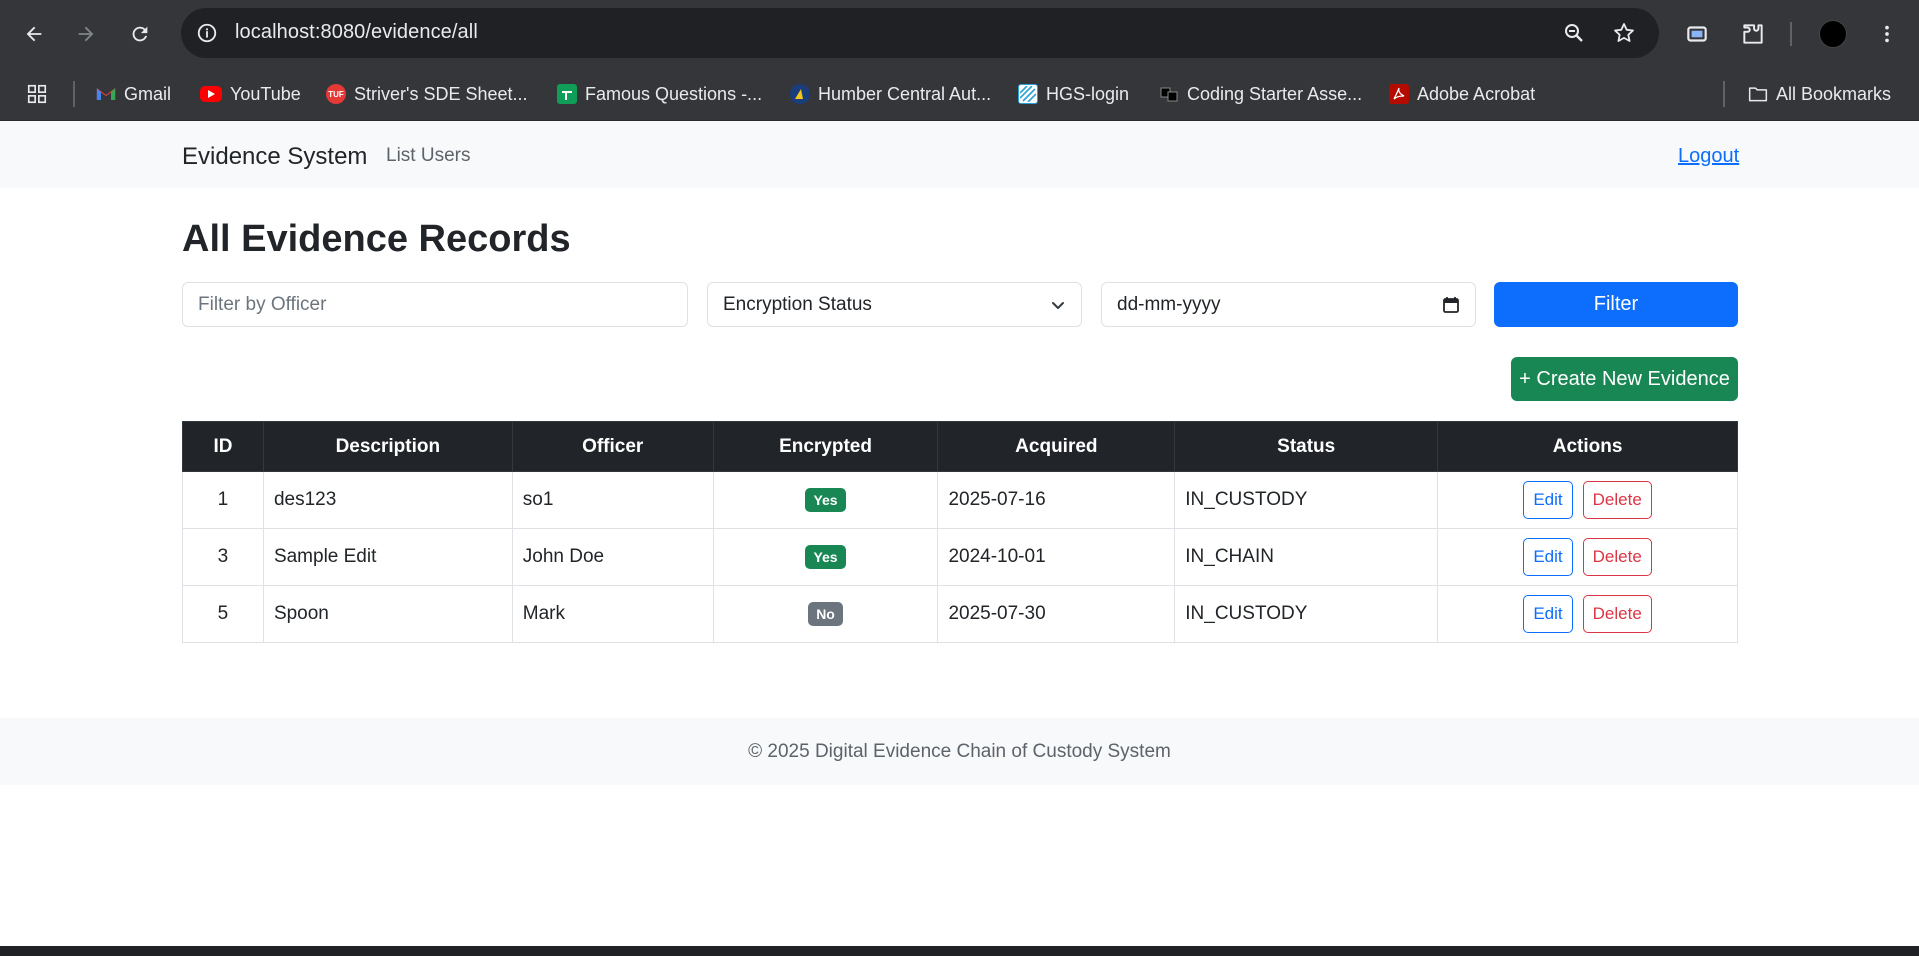 The width and height of the screenshot is (1919, 956). I want to click on bookmark-label: YouTube, so click(265, 93).